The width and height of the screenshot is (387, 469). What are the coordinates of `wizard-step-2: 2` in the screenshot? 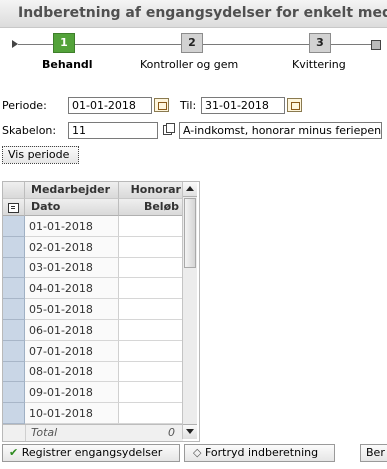 It's located at (192, 43).